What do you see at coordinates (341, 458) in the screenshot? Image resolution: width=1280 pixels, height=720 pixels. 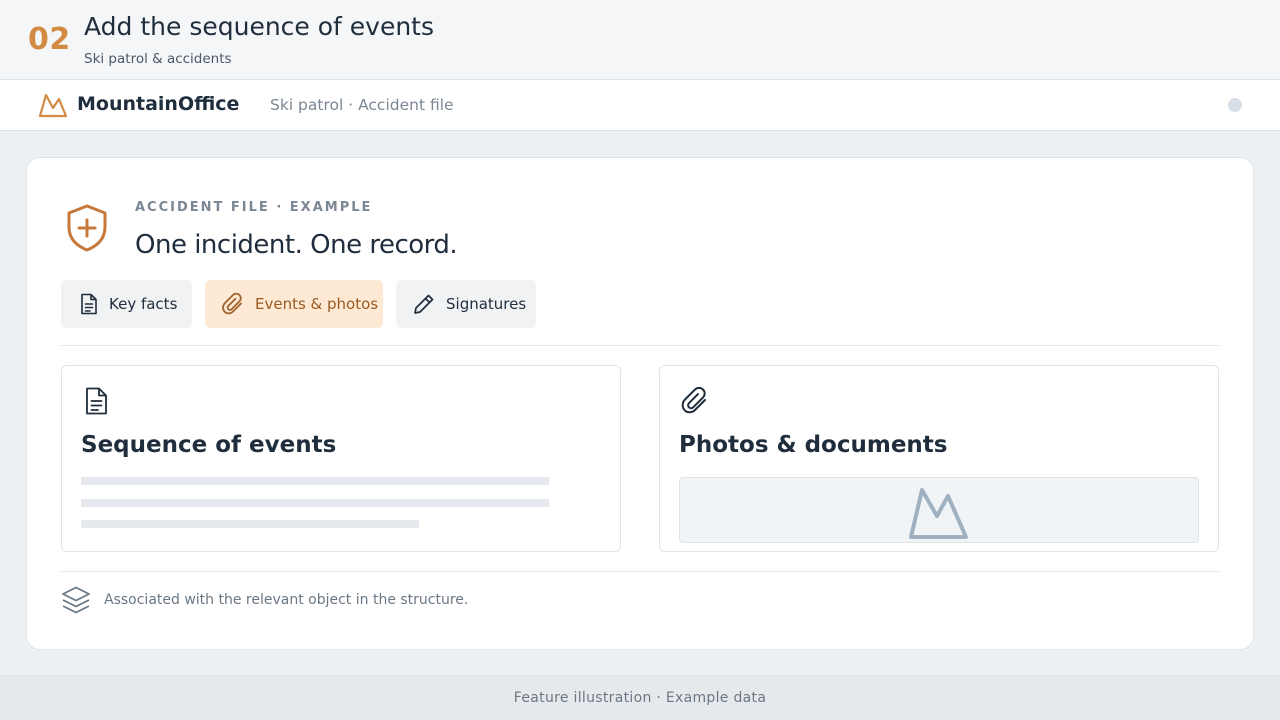 I see `sequence-of-events-panel: Sequence of events` at bounding box center [341, 458].